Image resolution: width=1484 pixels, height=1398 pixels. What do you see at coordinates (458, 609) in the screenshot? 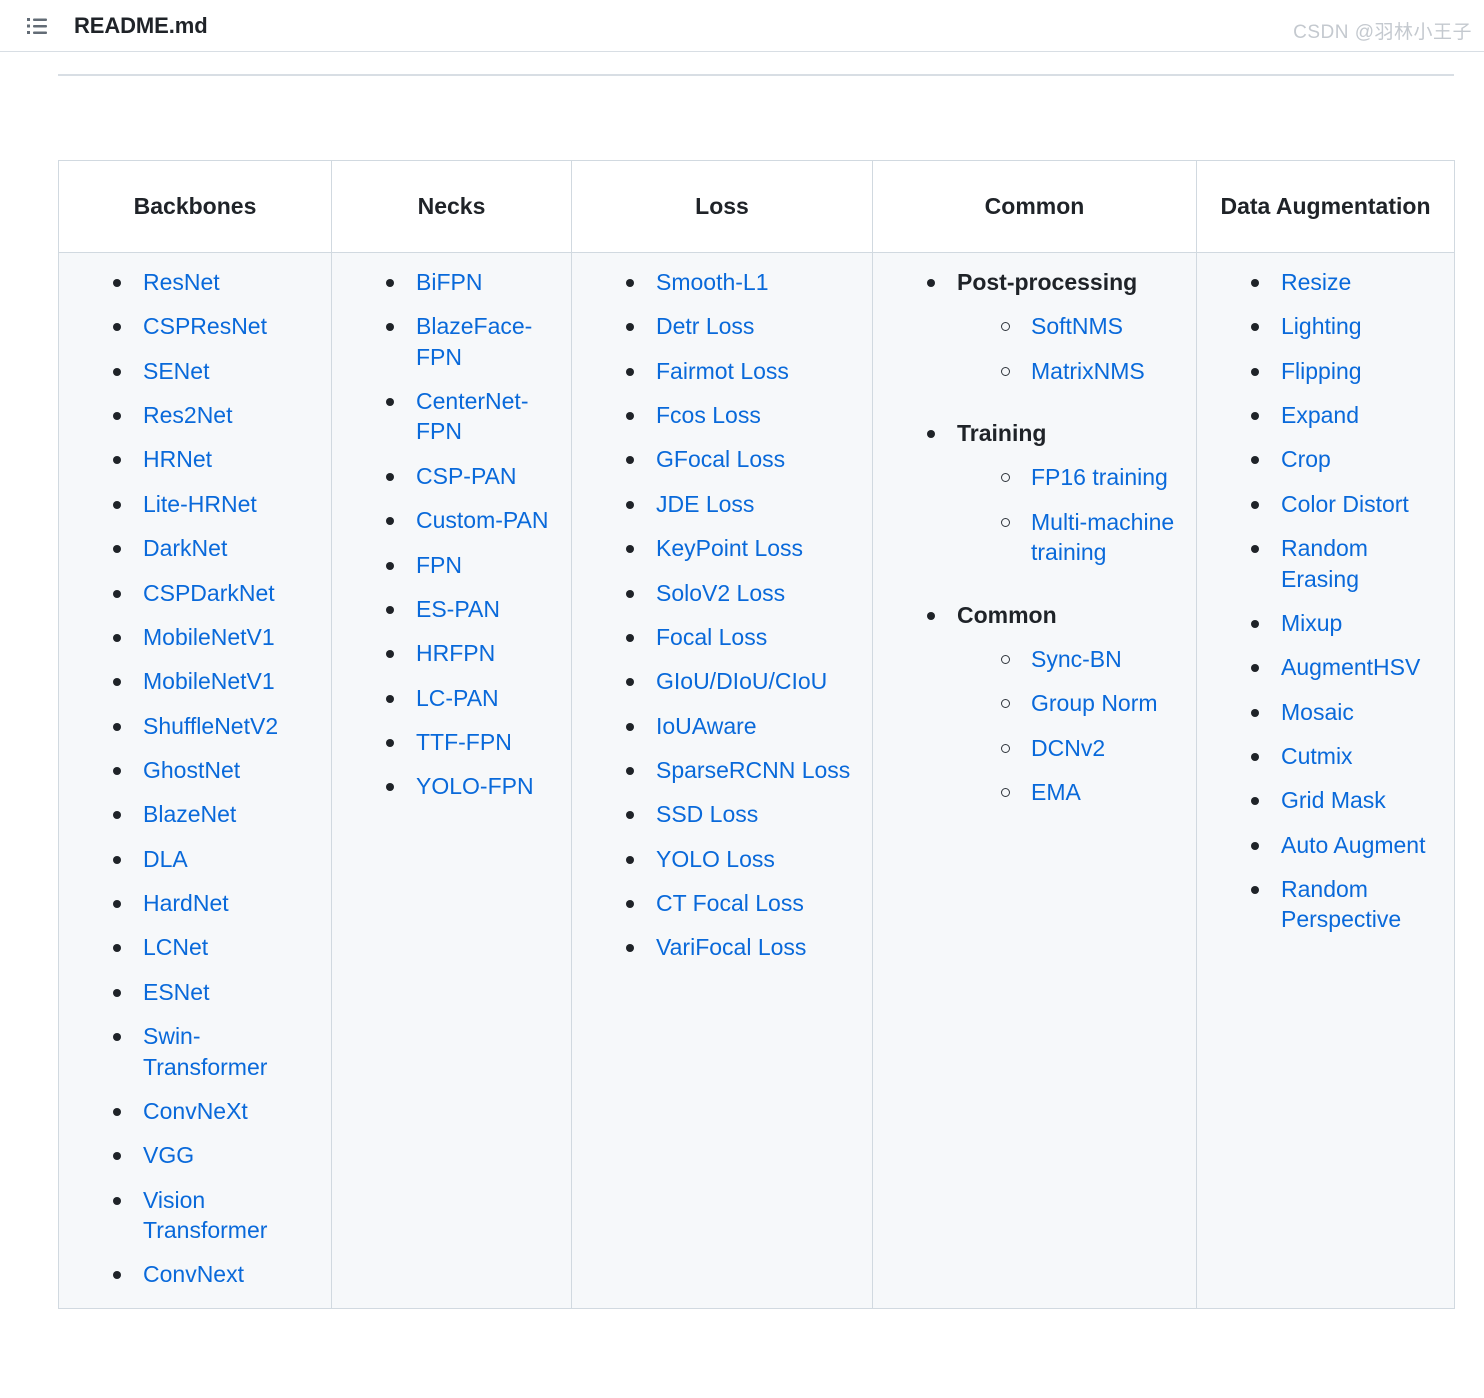
I see `neck-link: ES-PAN` at bounding box center [458, 609].